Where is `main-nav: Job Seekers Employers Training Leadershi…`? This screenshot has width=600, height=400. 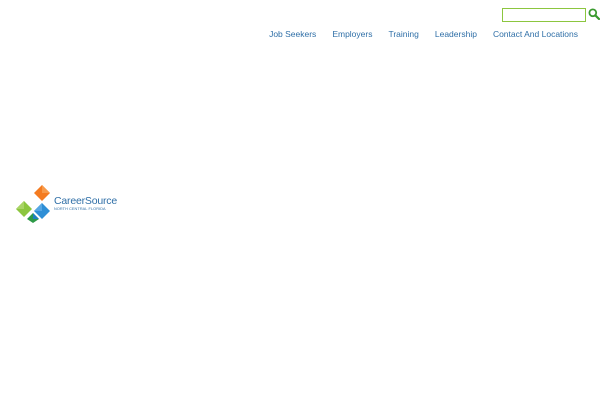 main-nav: Job Seekers Employers Training Leadershi… is located at coordinates (419, 34).